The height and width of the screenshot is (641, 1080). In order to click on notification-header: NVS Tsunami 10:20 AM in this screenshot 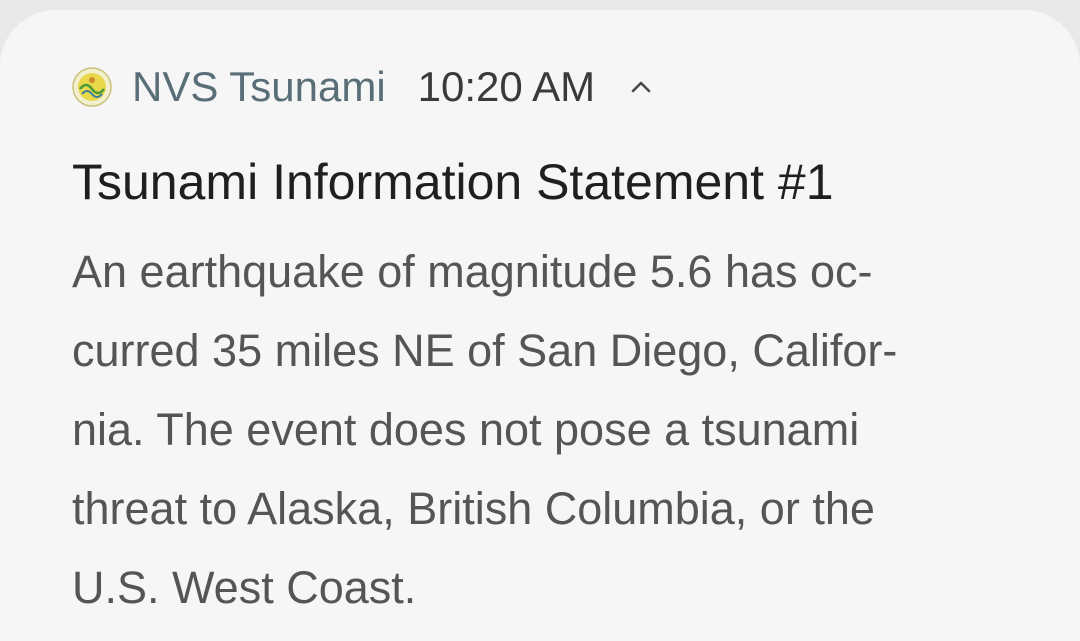, I will do `click(364, 87)`.